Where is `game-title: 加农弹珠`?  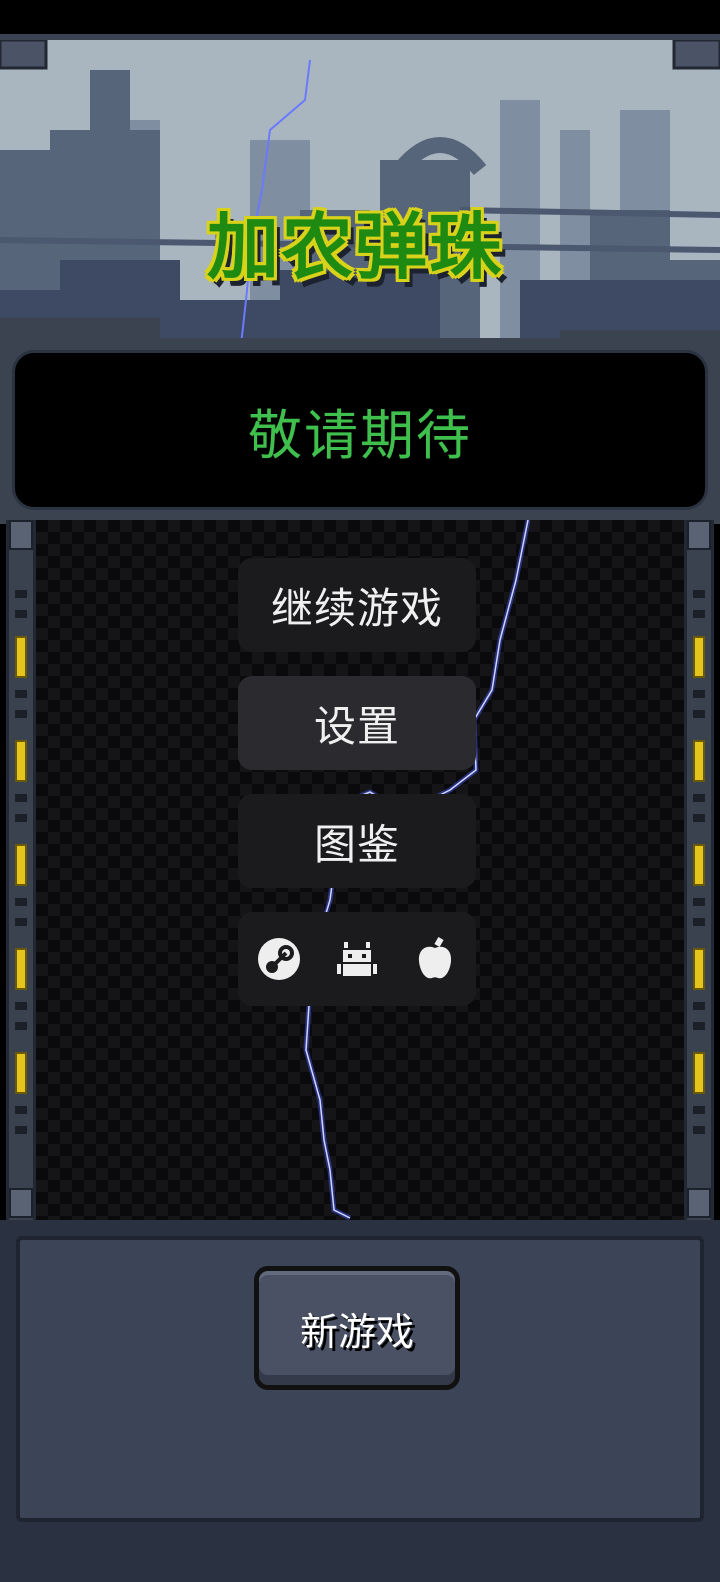 game-title: 加农弹珠 is located at coordinates (354, 246).